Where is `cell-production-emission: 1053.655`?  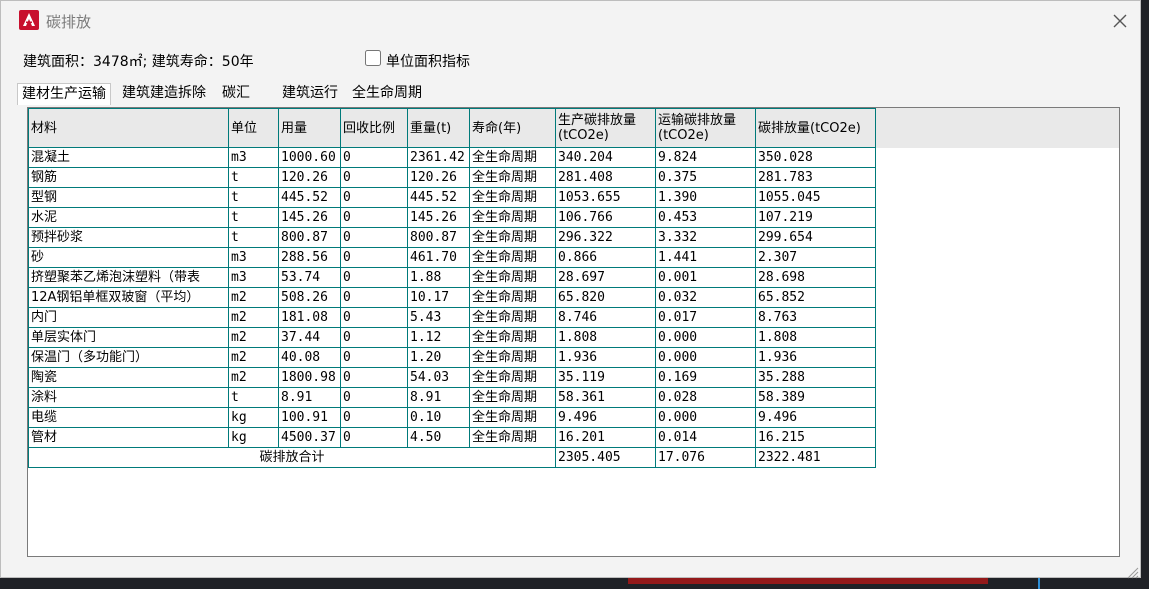
cell-production-emission: 1053.655 is located at coordinates (605, 197).